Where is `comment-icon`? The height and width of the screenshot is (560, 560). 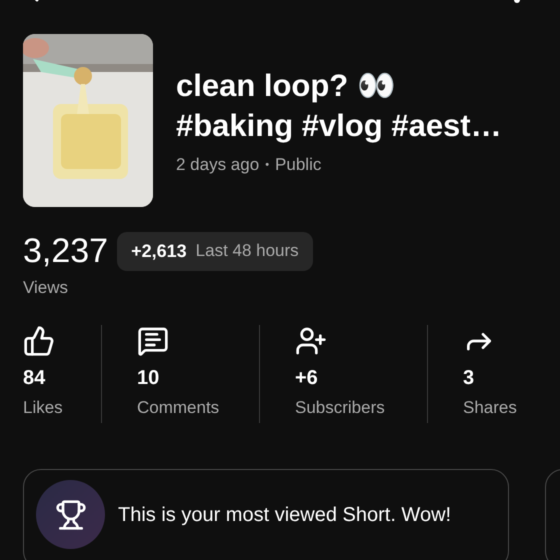 comment-icon is located at coordinates (153, 340).